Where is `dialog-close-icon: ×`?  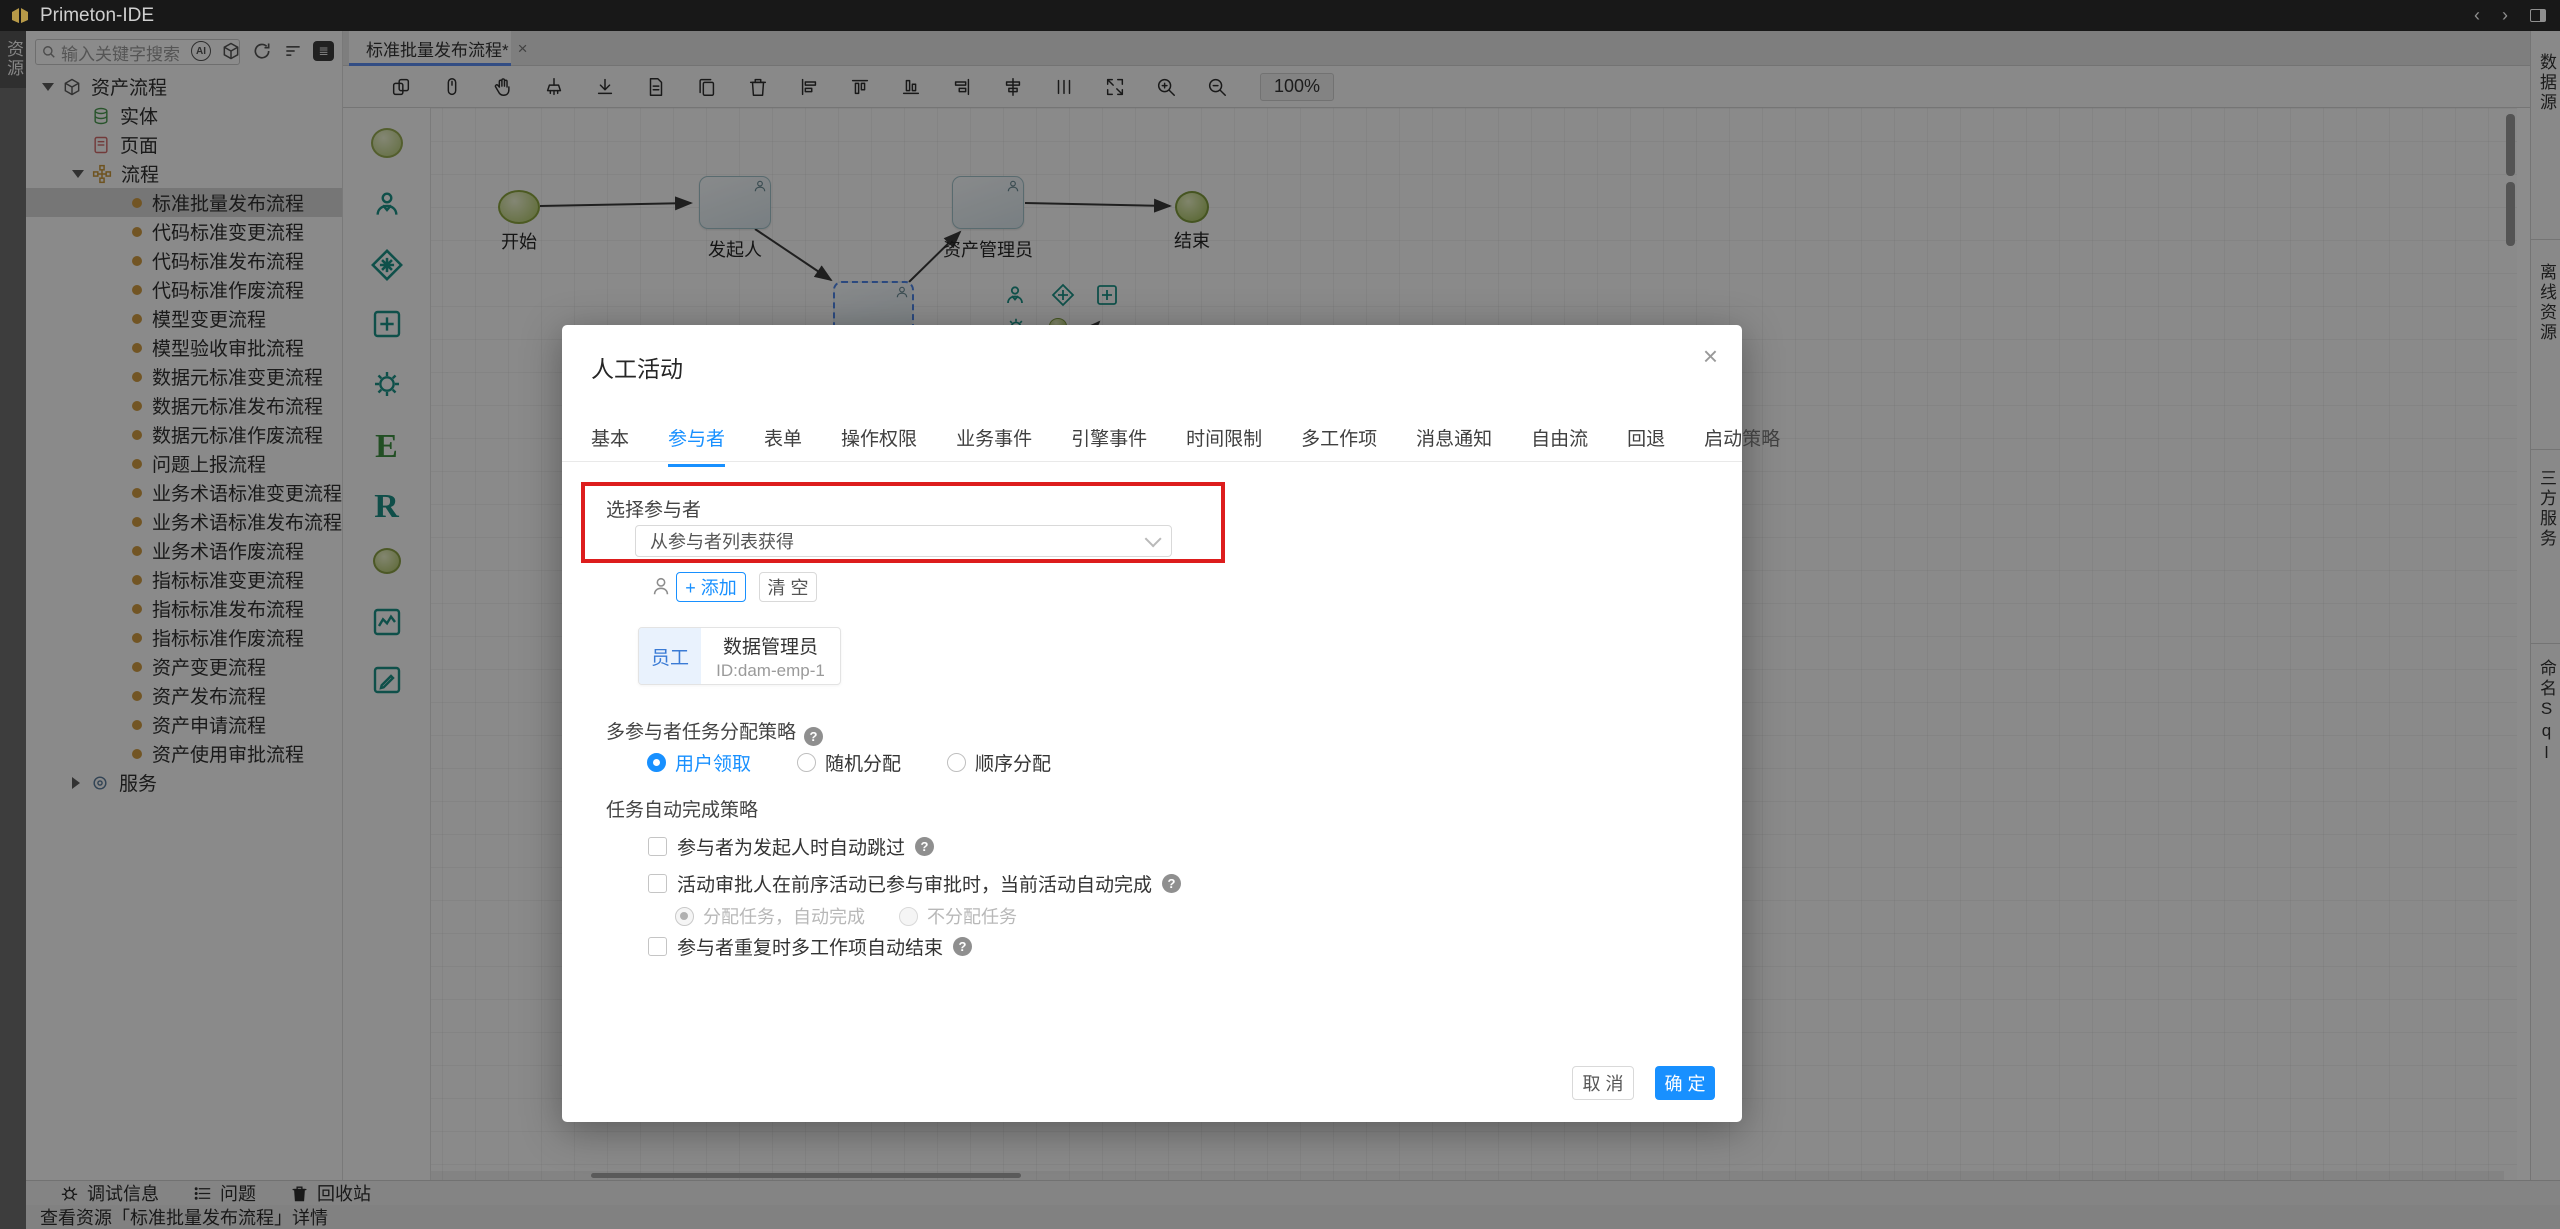
dialog-close-icon: × is located at coordinates (1710, 356).